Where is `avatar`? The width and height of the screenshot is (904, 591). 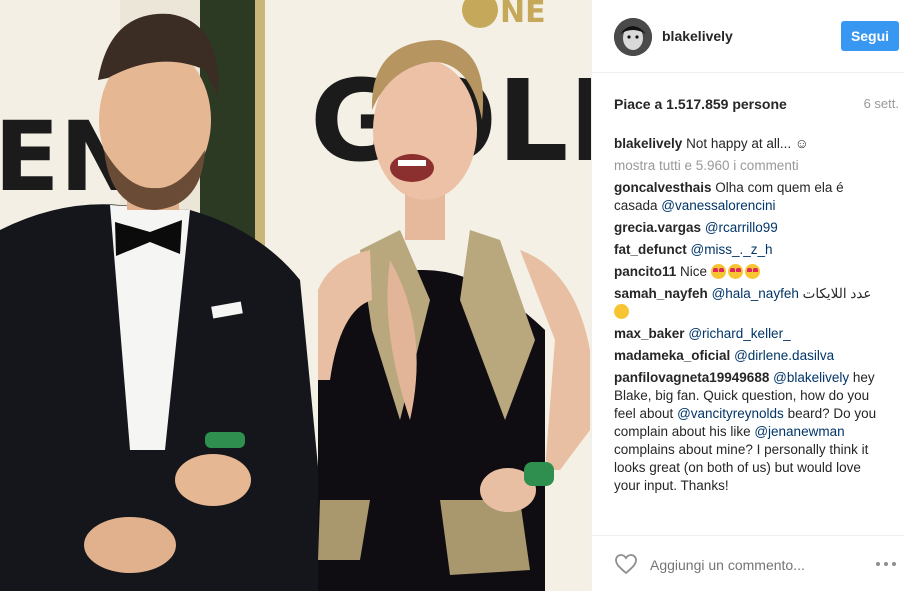
avatar is located at coordinates (633, 37).